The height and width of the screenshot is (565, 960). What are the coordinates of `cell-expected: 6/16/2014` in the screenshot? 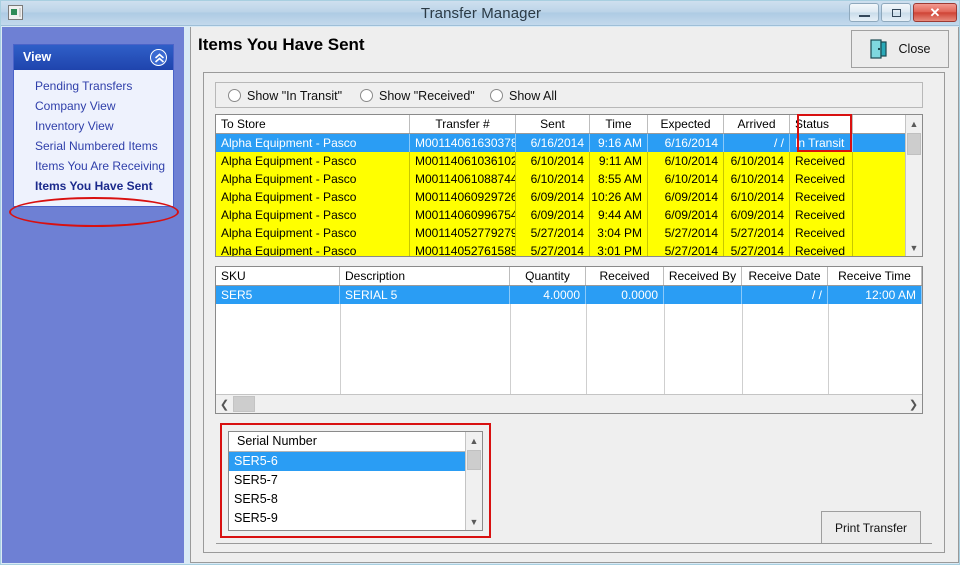 It's located at (686, 143).